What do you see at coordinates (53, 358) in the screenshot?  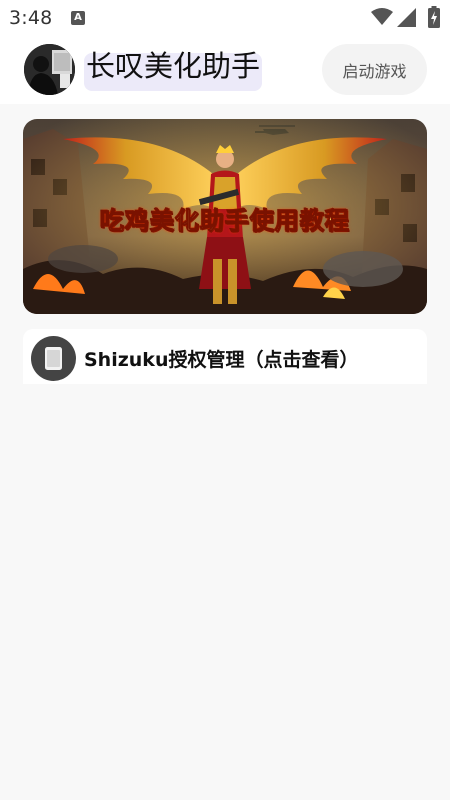 I see `shizuku-phone-icon` at bounding box center [53, 358].